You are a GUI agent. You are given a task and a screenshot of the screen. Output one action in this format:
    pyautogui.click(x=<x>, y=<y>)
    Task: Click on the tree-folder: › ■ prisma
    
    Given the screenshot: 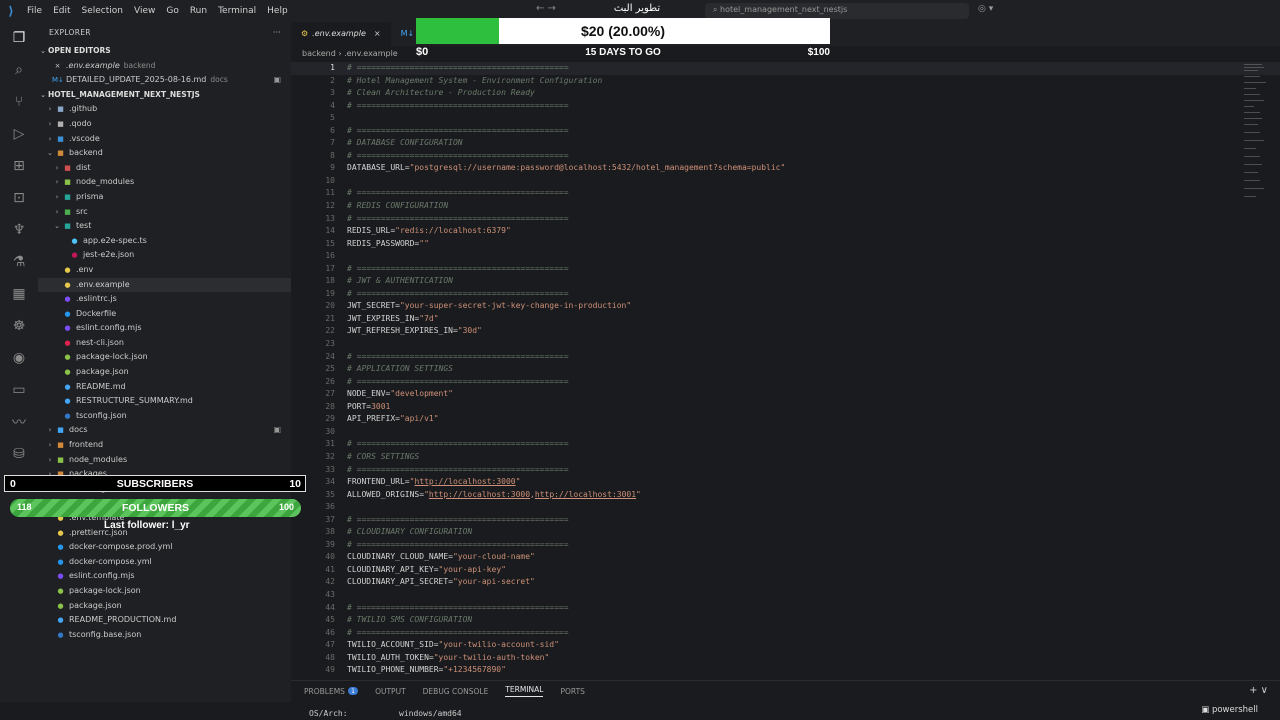 What is the action you would take?
    pyautogui.click(x=164, y=197)
    